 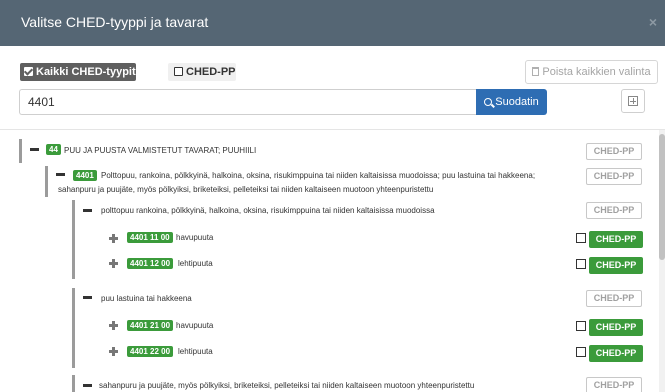 I want to click on checkbox-checked-icon, so click(x=28, y=71).